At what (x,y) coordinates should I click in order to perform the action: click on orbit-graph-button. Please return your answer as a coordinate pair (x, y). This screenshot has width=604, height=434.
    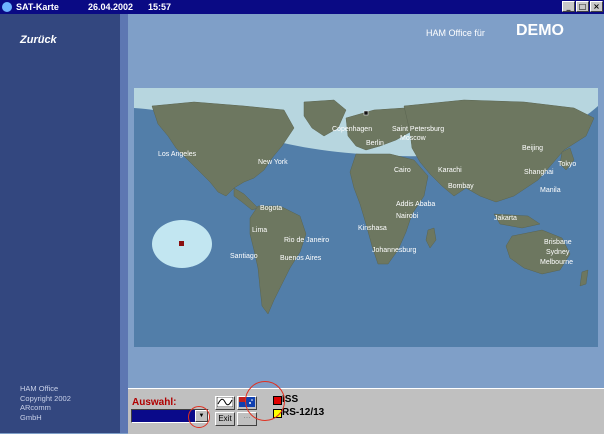
    Looking at the image, I should click on (225, 403).